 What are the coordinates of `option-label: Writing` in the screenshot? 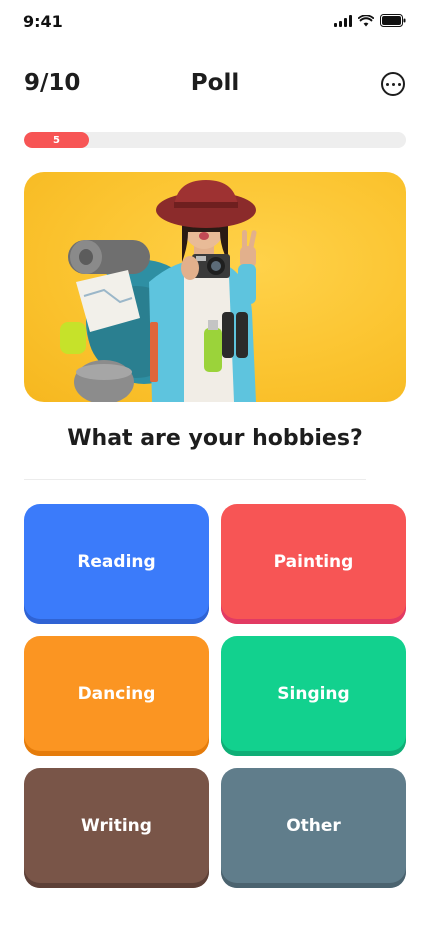 It's located at (116, 826).